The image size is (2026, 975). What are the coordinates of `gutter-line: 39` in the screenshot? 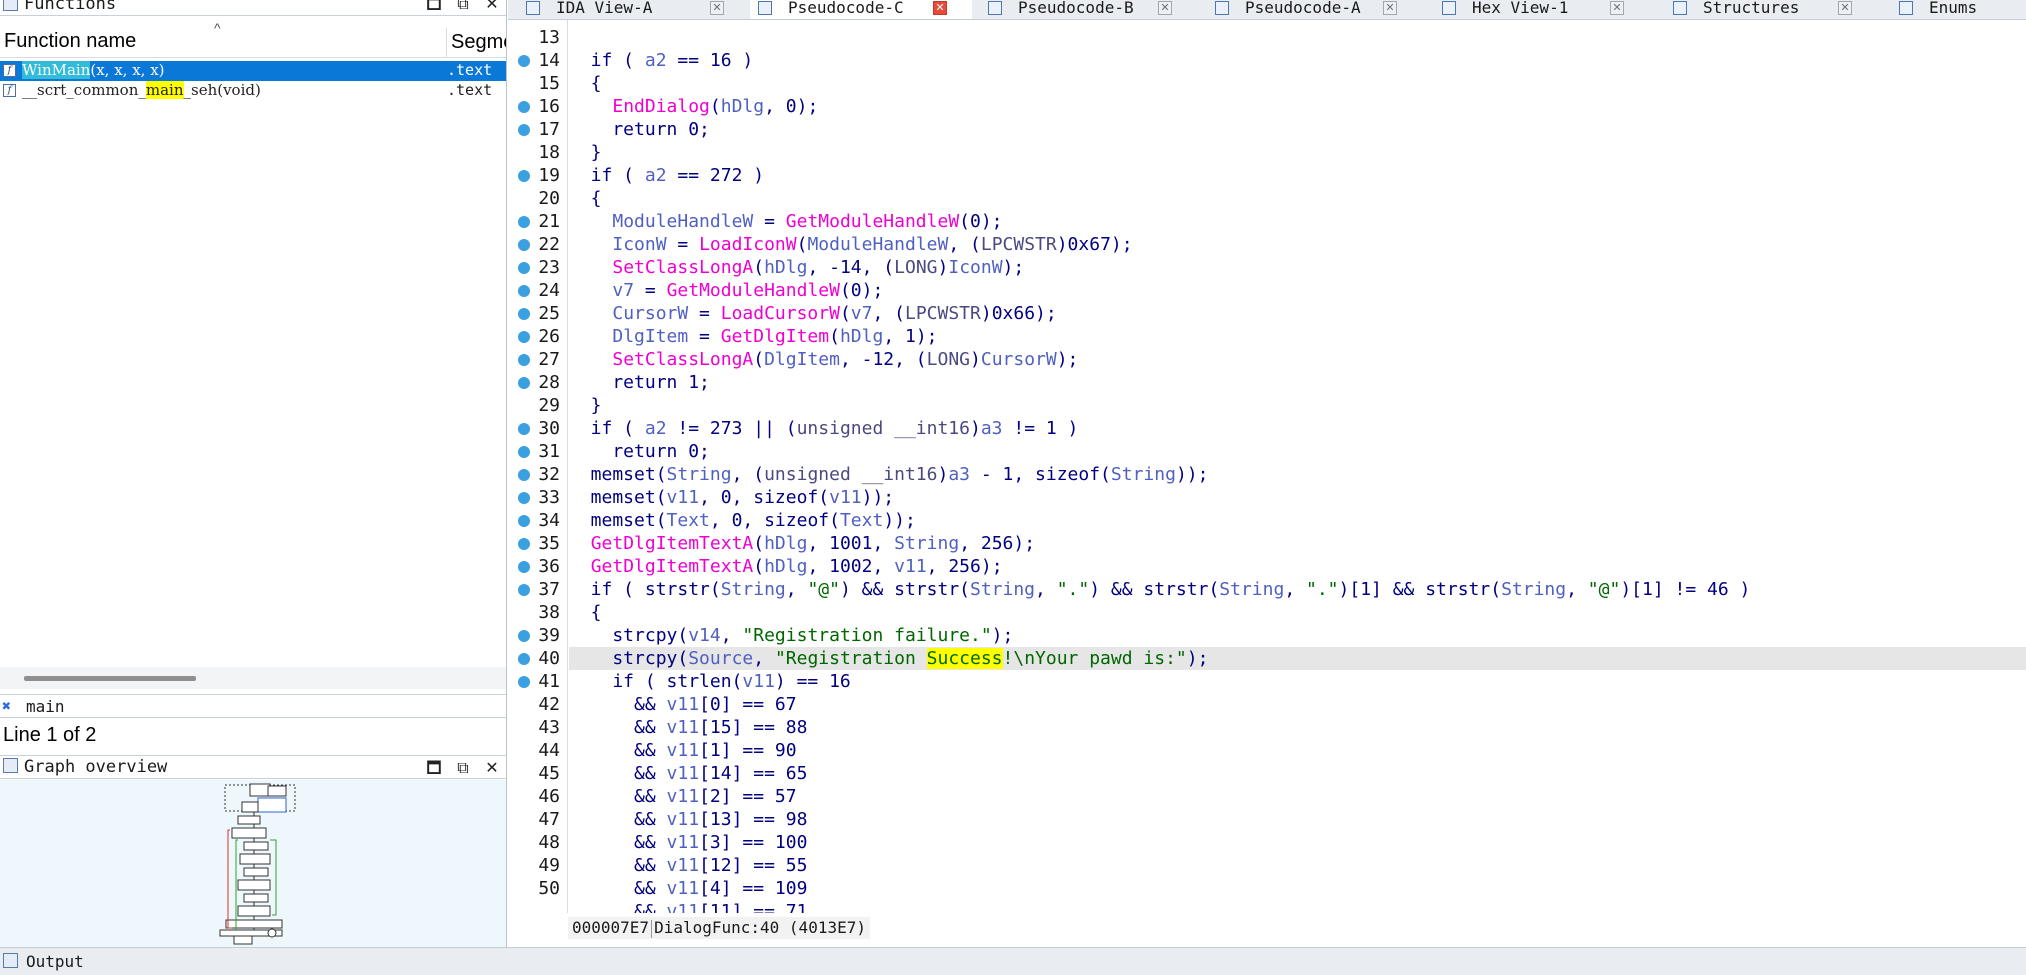 It's located at (538, 635).